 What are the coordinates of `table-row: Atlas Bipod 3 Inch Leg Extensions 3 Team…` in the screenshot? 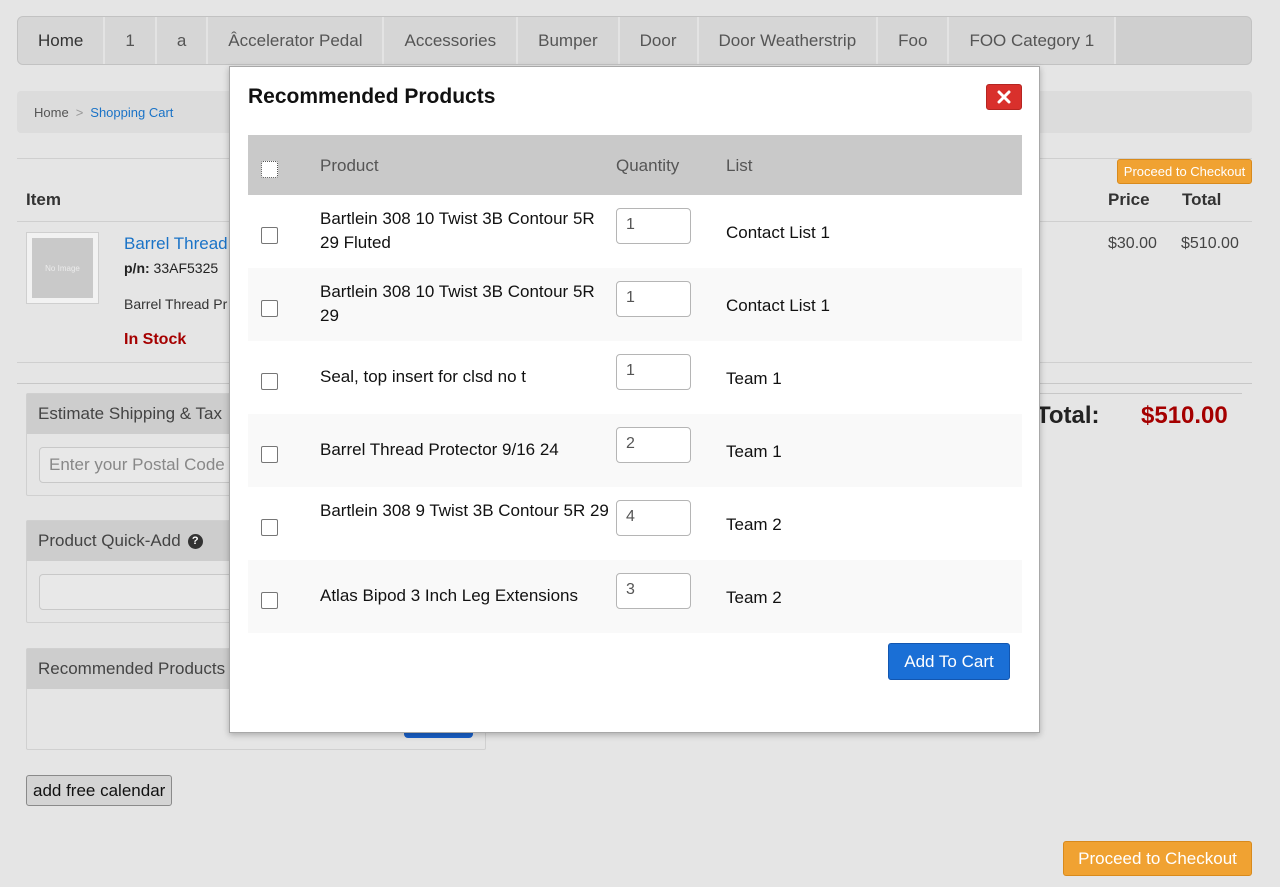 It's located at (635, 596).